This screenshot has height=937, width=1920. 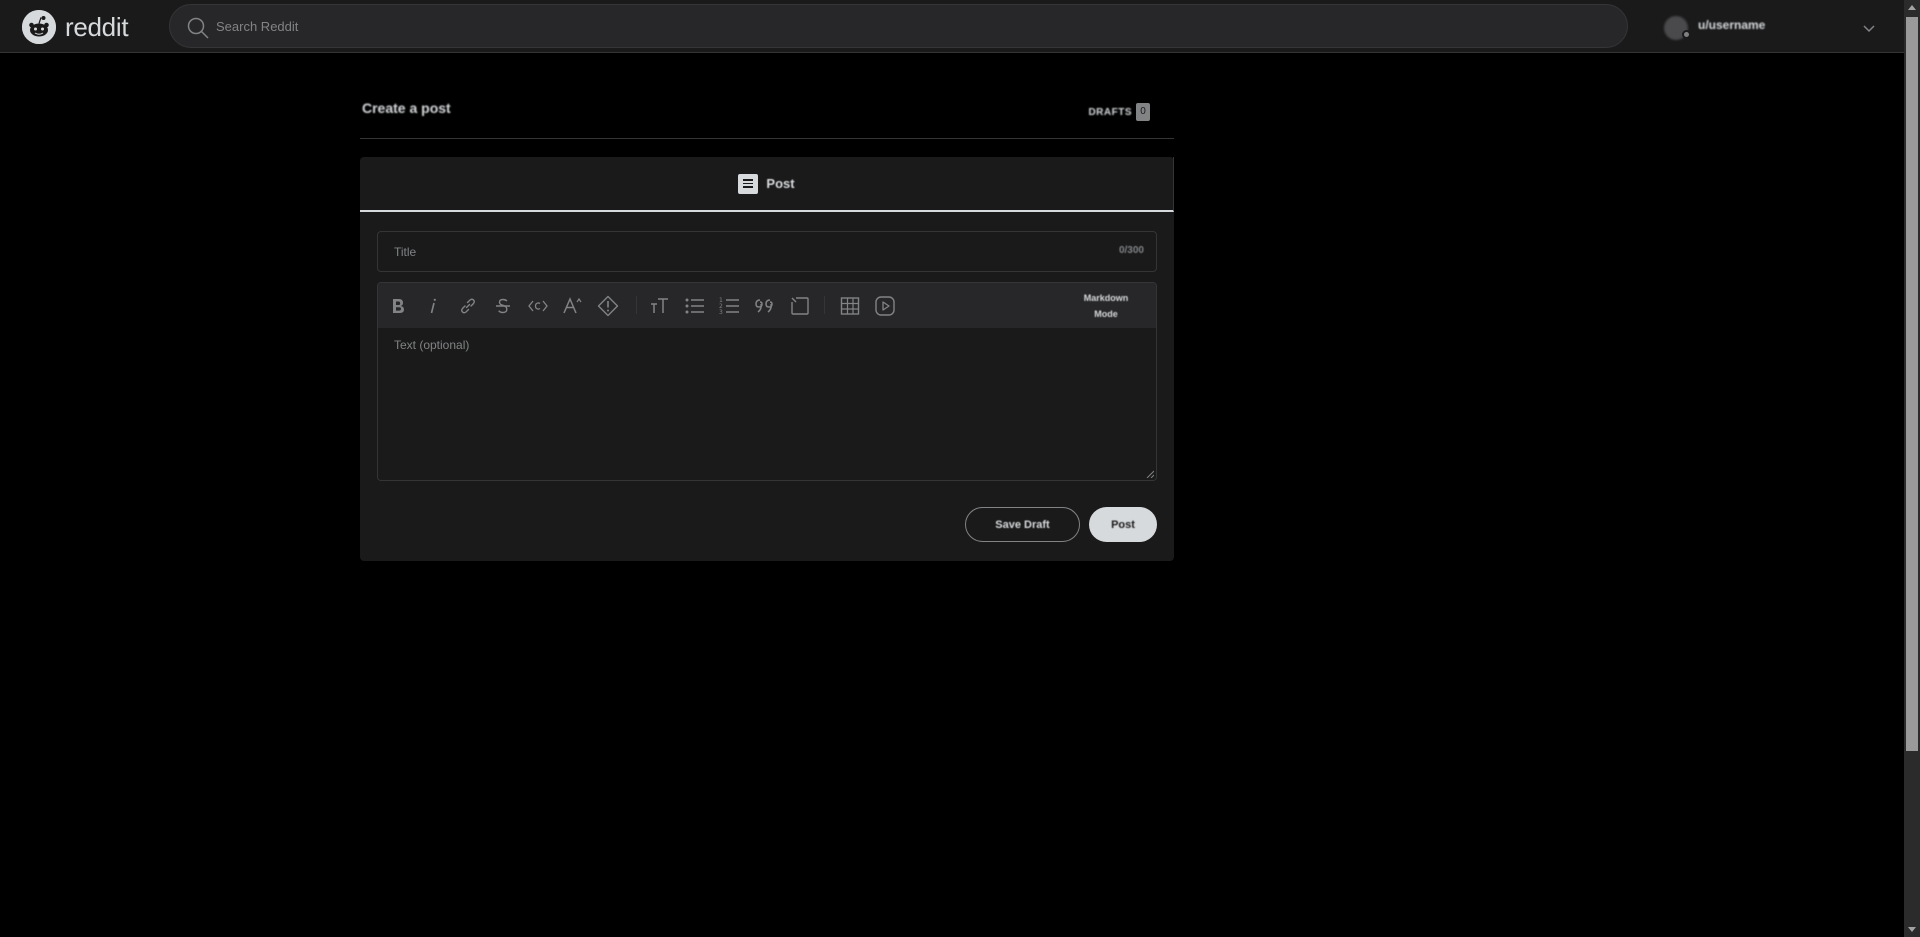 What do you see at coordinates (730, 306) in the screenshot?
I see `numbered-list-icon: 123` at bounding box center [730, 306].